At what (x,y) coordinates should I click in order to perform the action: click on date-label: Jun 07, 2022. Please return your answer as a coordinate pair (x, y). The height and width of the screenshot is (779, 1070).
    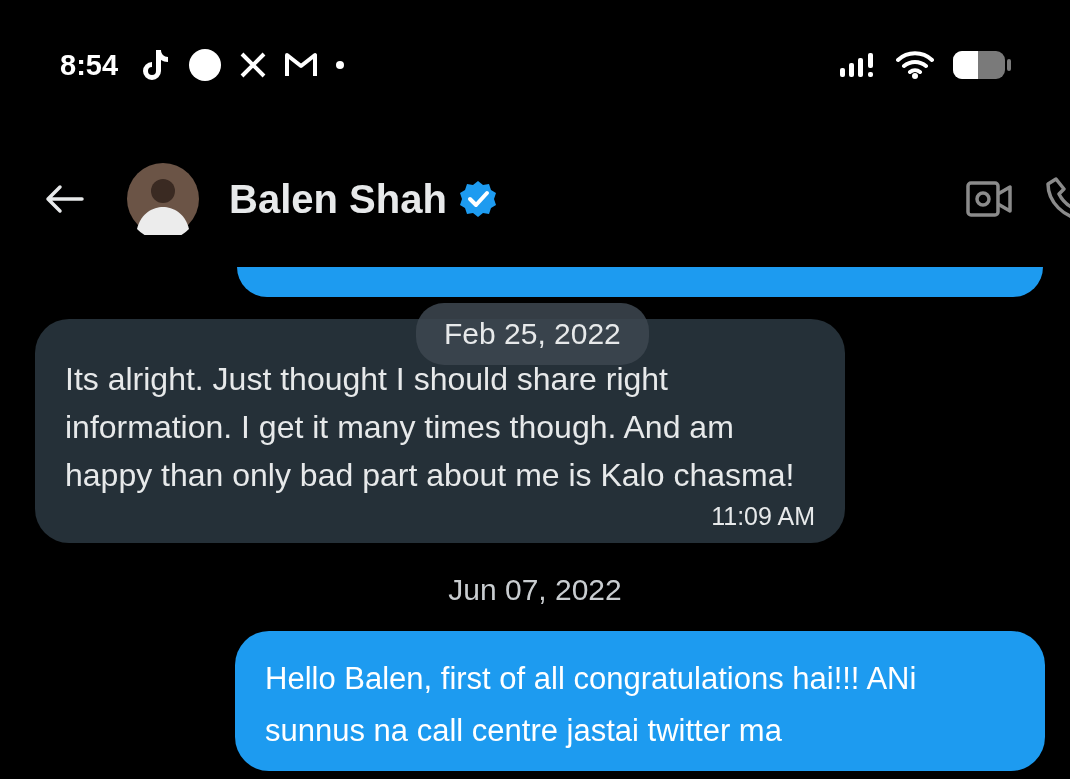
    Looking at the image, I should click on (535, 590).